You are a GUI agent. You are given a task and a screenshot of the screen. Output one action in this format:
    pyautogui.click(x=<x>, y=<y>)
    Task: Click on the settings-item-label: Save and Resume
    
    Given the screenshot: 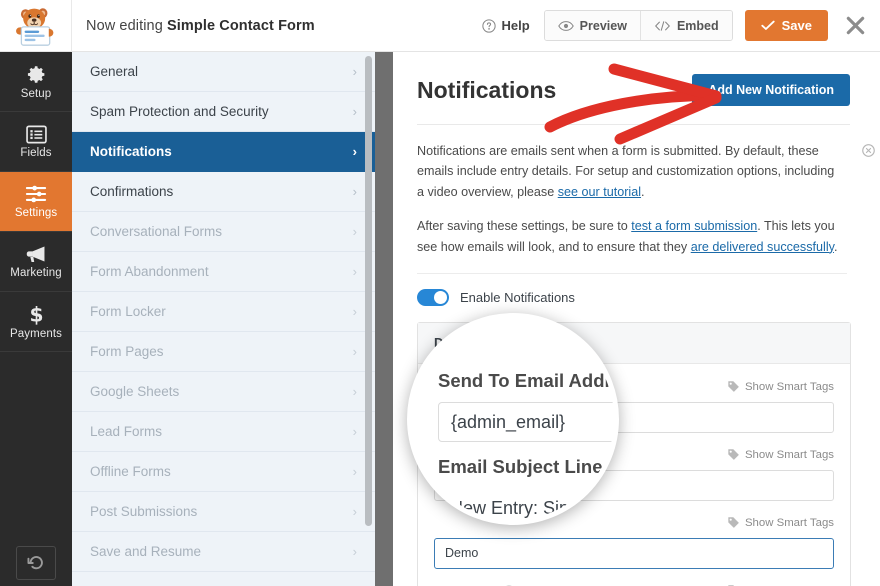 What is the action you would take?
    pyautogui.click(x=146, y=551)
    